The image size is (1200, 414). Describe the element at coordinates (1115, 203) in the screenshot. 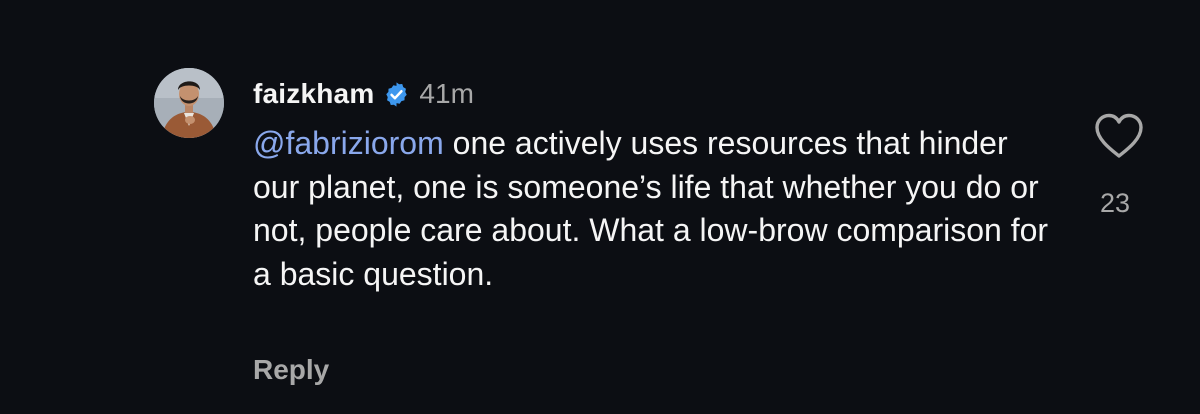

I see `like-count: 23` at that location.